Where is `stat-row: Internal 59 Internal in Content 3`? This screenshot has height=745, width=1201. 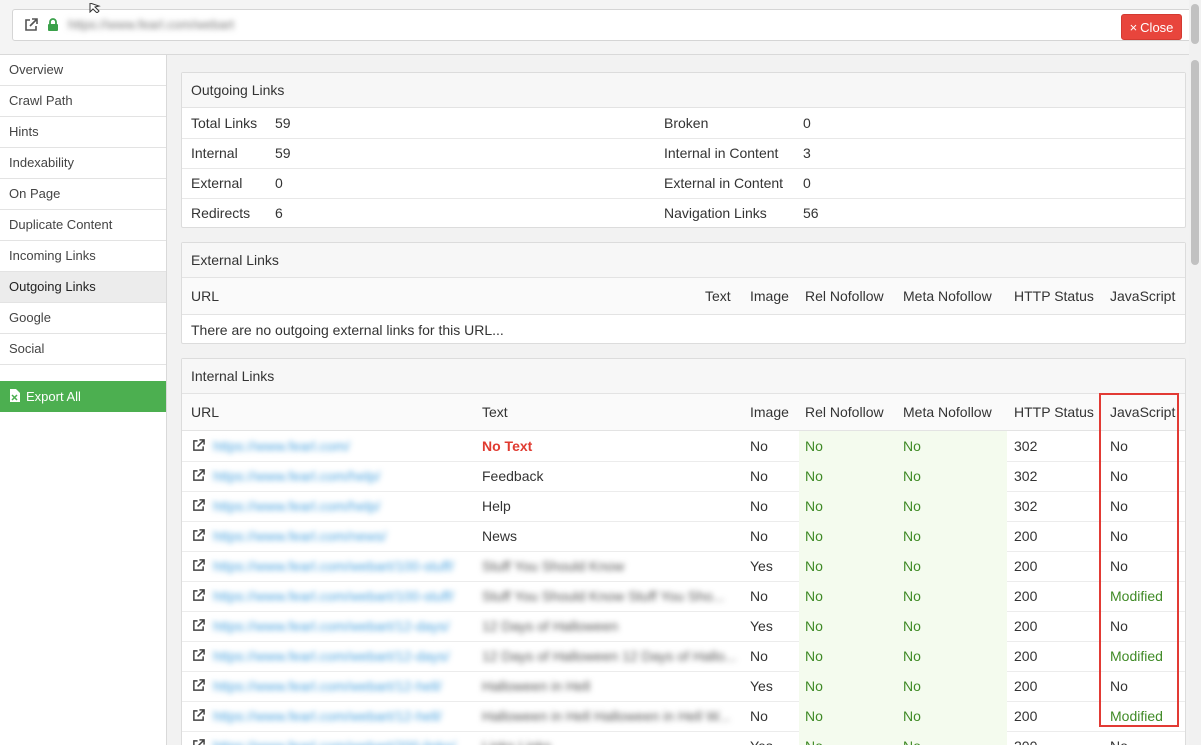
stat-row: Internal 59 Internal in Content 3 is located at coordinates (683, 153).